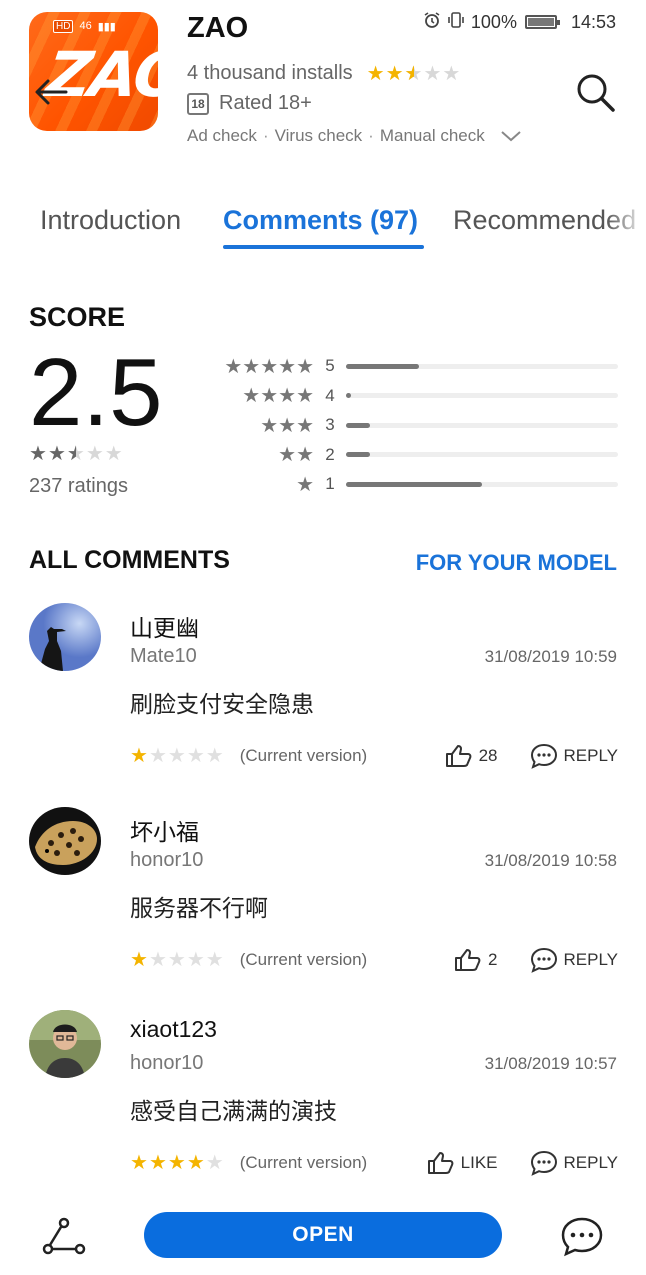 The width and height of the screenshot is (646, 1275). What do you see at coordinates (488, 755) in the screenshot?
I see `like-count: 28` at bounding box center [488, 755].